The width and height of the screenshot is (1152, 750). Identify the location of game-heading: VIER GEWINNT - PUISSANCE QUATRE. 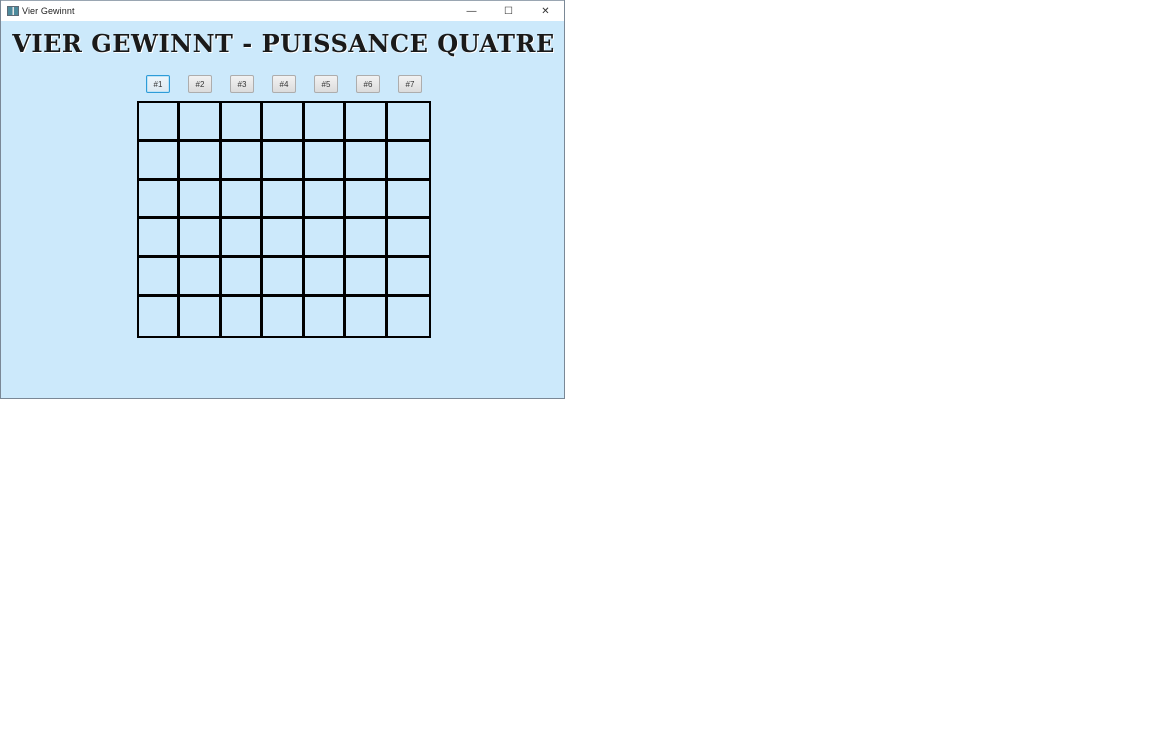
(283, 43).